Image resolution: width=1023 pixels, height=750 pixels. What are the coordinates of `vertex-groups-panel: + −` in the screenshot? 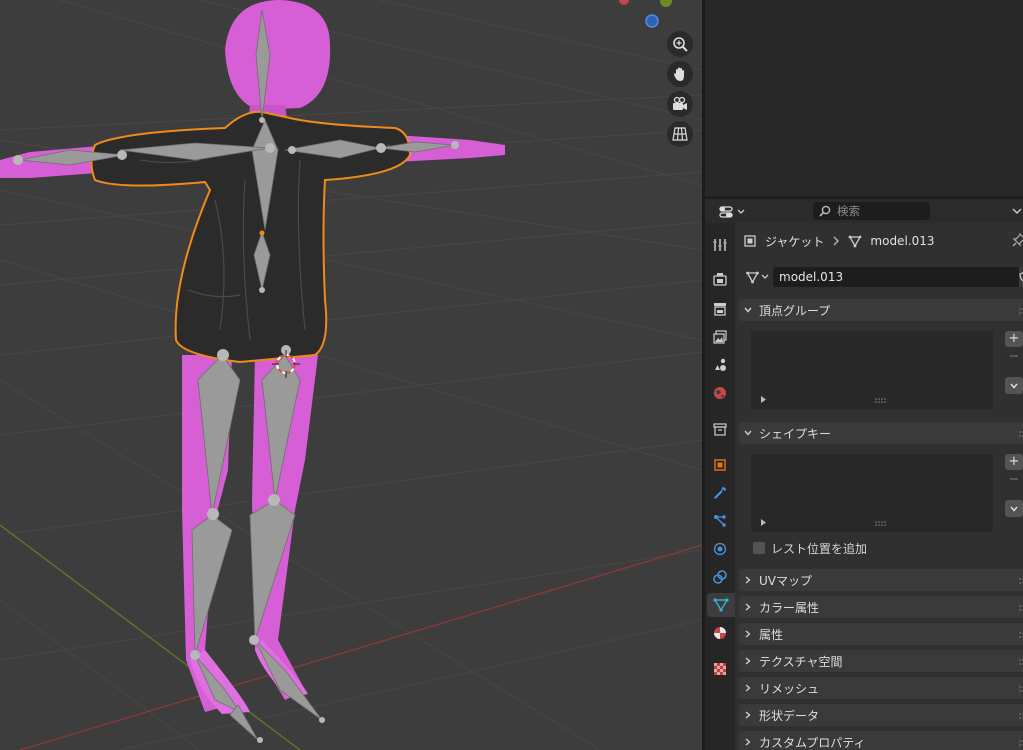 It's located at (881, 370).